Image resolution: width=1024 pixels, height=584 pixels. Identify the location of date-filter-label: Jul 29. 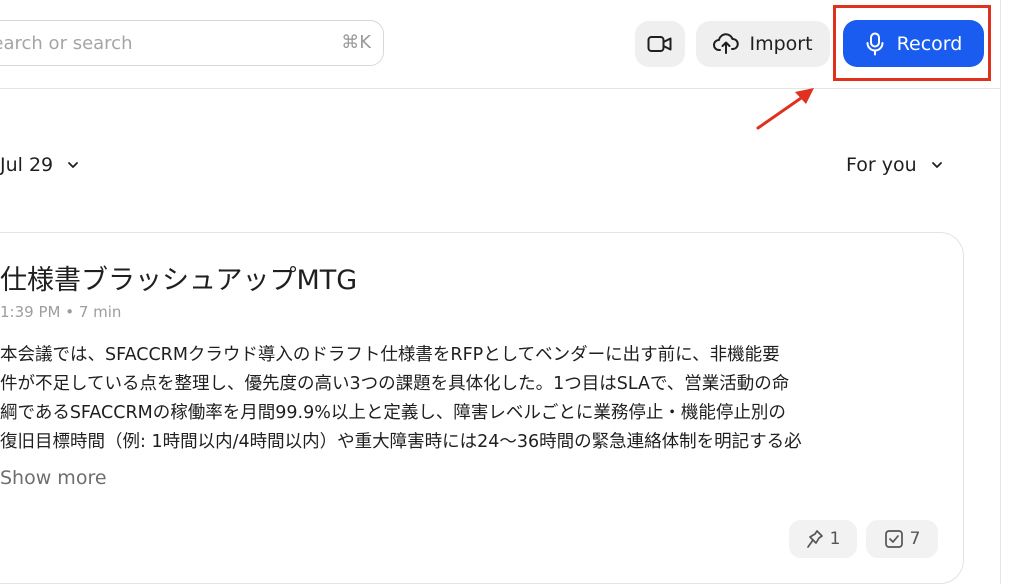
(27, 165).